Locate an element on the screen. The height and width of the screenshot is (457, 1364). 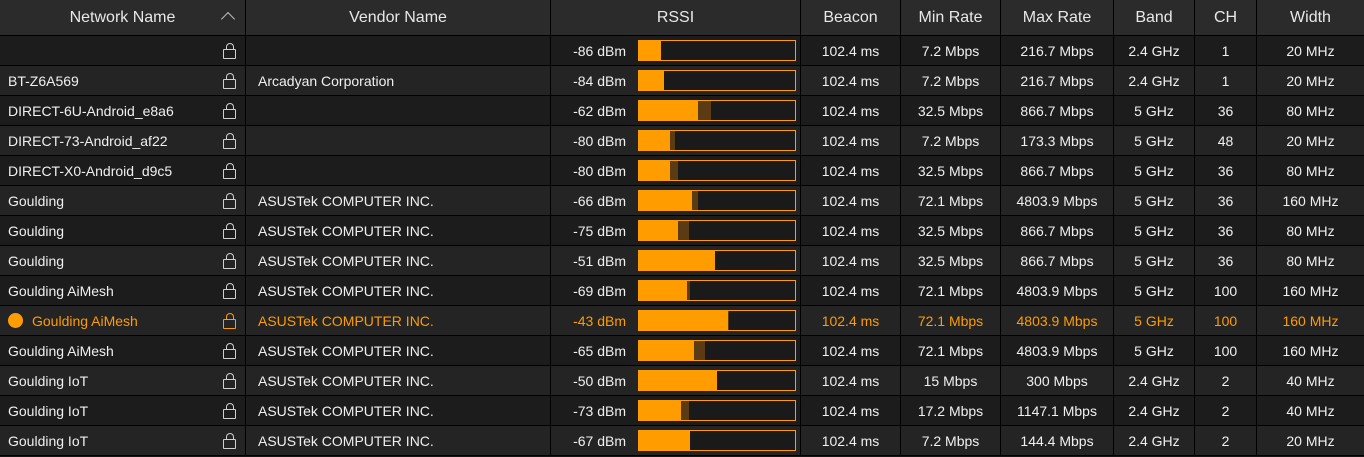
band: 2.4 GHz is located at coordinates (1154, 380).